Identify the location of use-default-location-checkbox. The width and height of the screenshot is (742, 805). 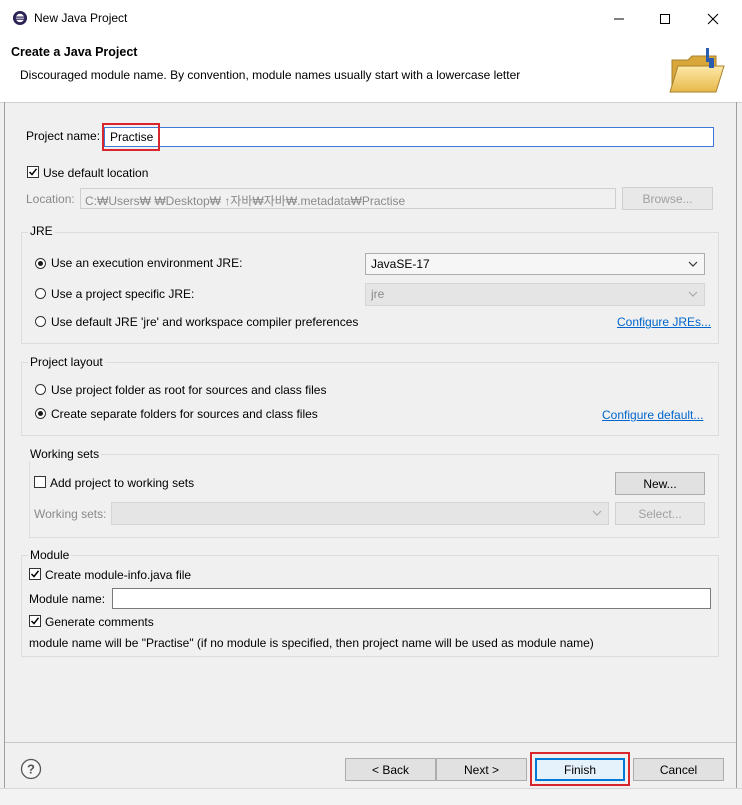
(33, 172).